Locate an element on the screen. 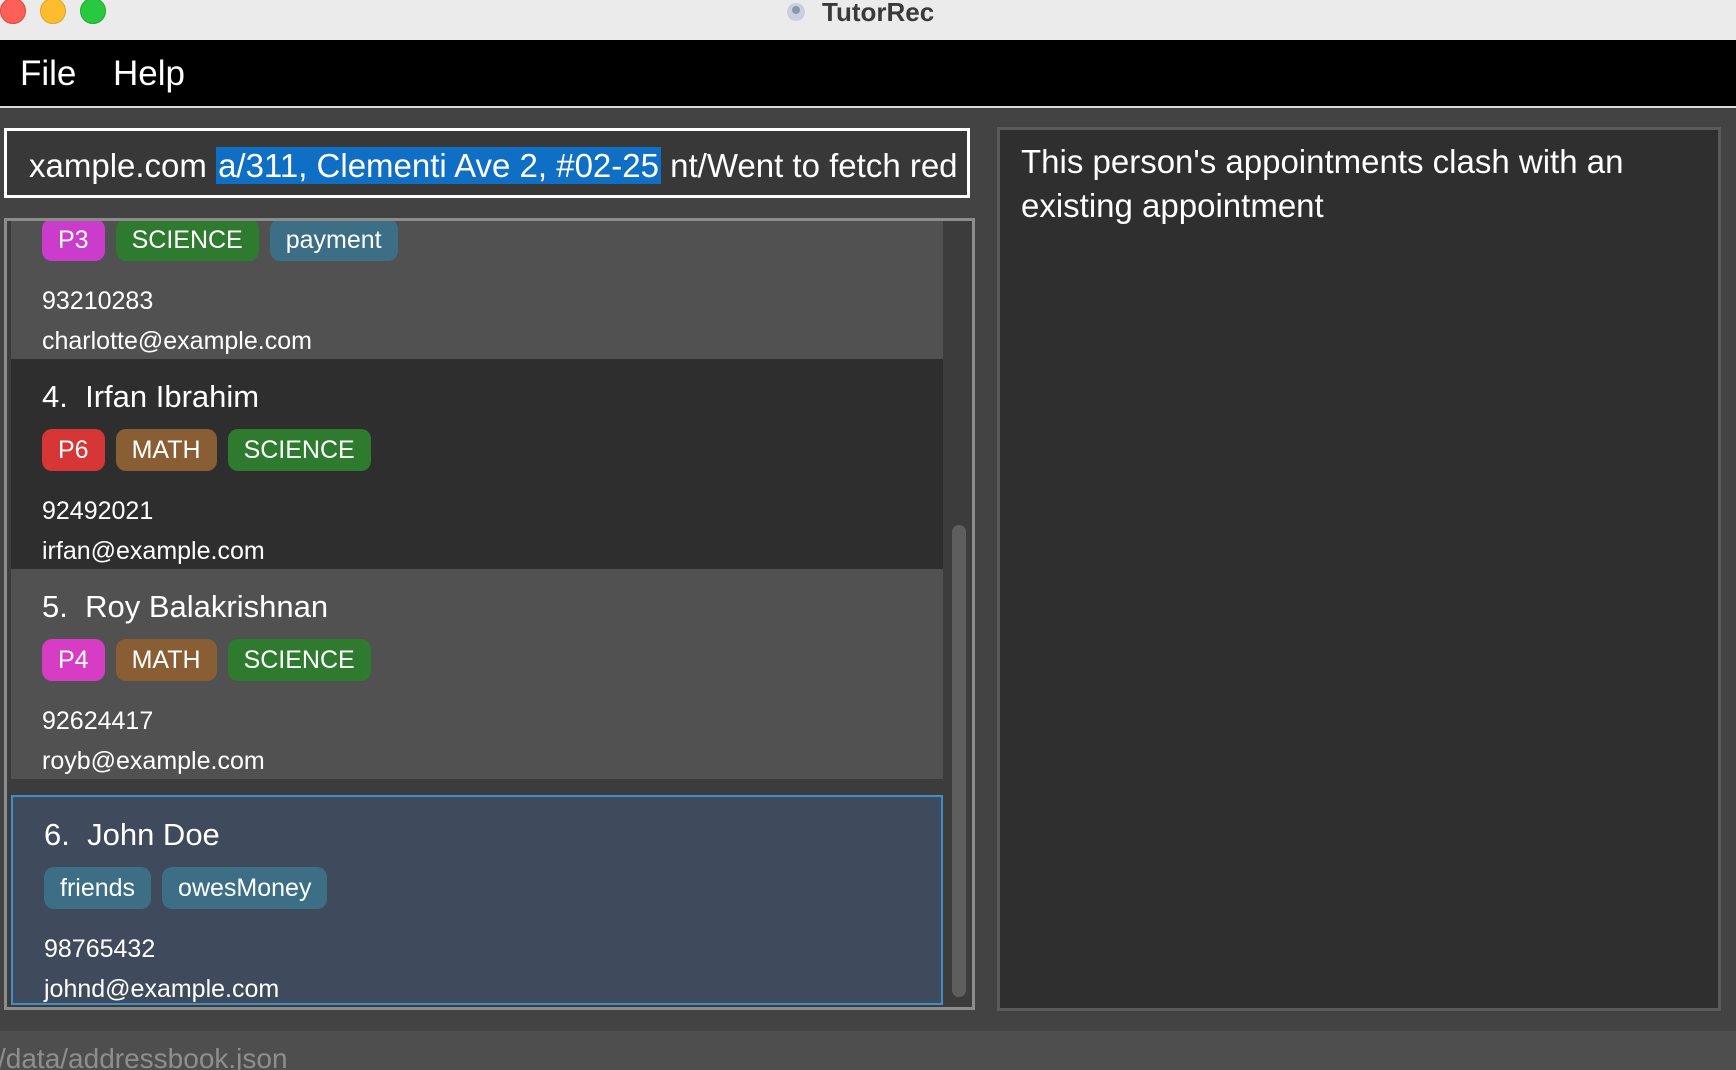 Image resolution: width=1736 pixels, height=1070 pixels. command-text-before: xample.com is located at coordinates (123, 165).